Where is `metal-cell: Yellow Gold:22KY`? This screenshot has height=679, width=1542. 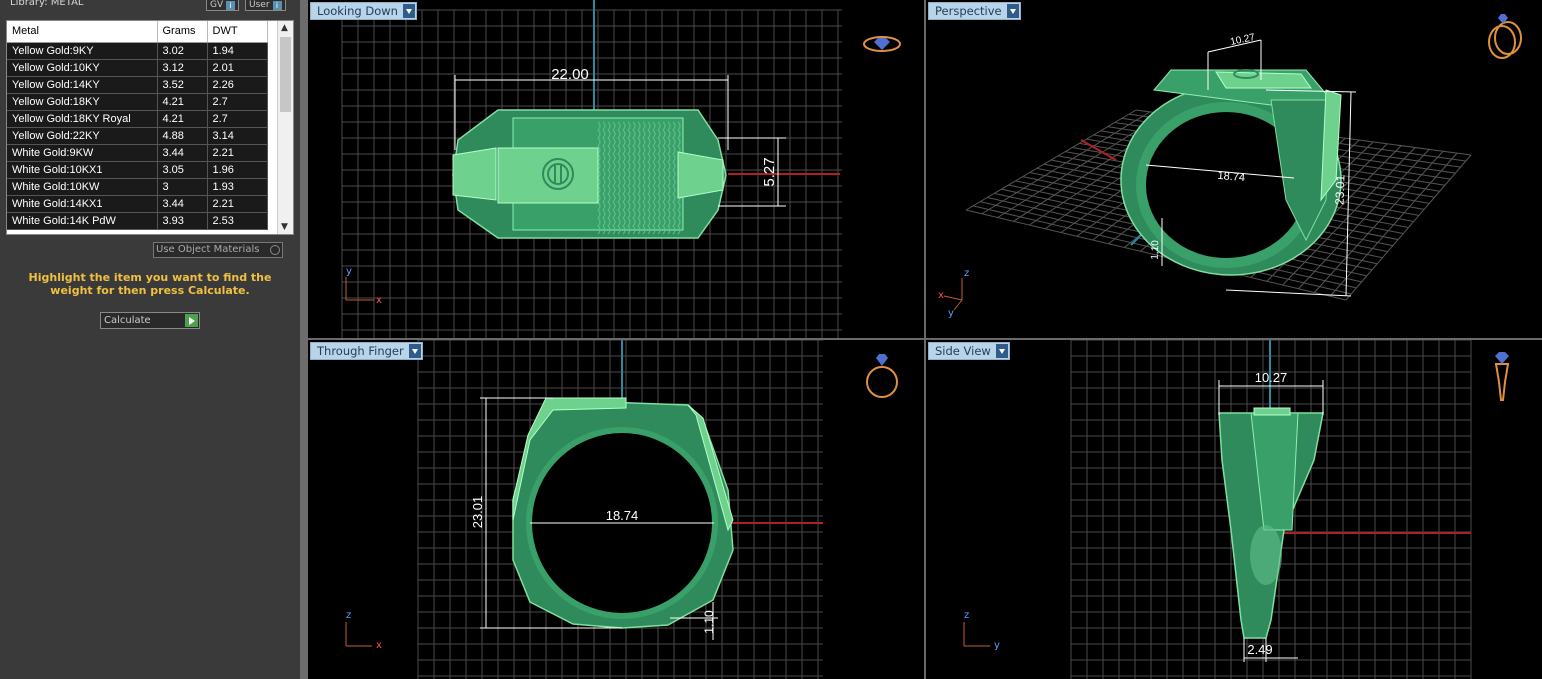
metal-cell: Yellow Gold:22KY is located at coordinates (82, 136).